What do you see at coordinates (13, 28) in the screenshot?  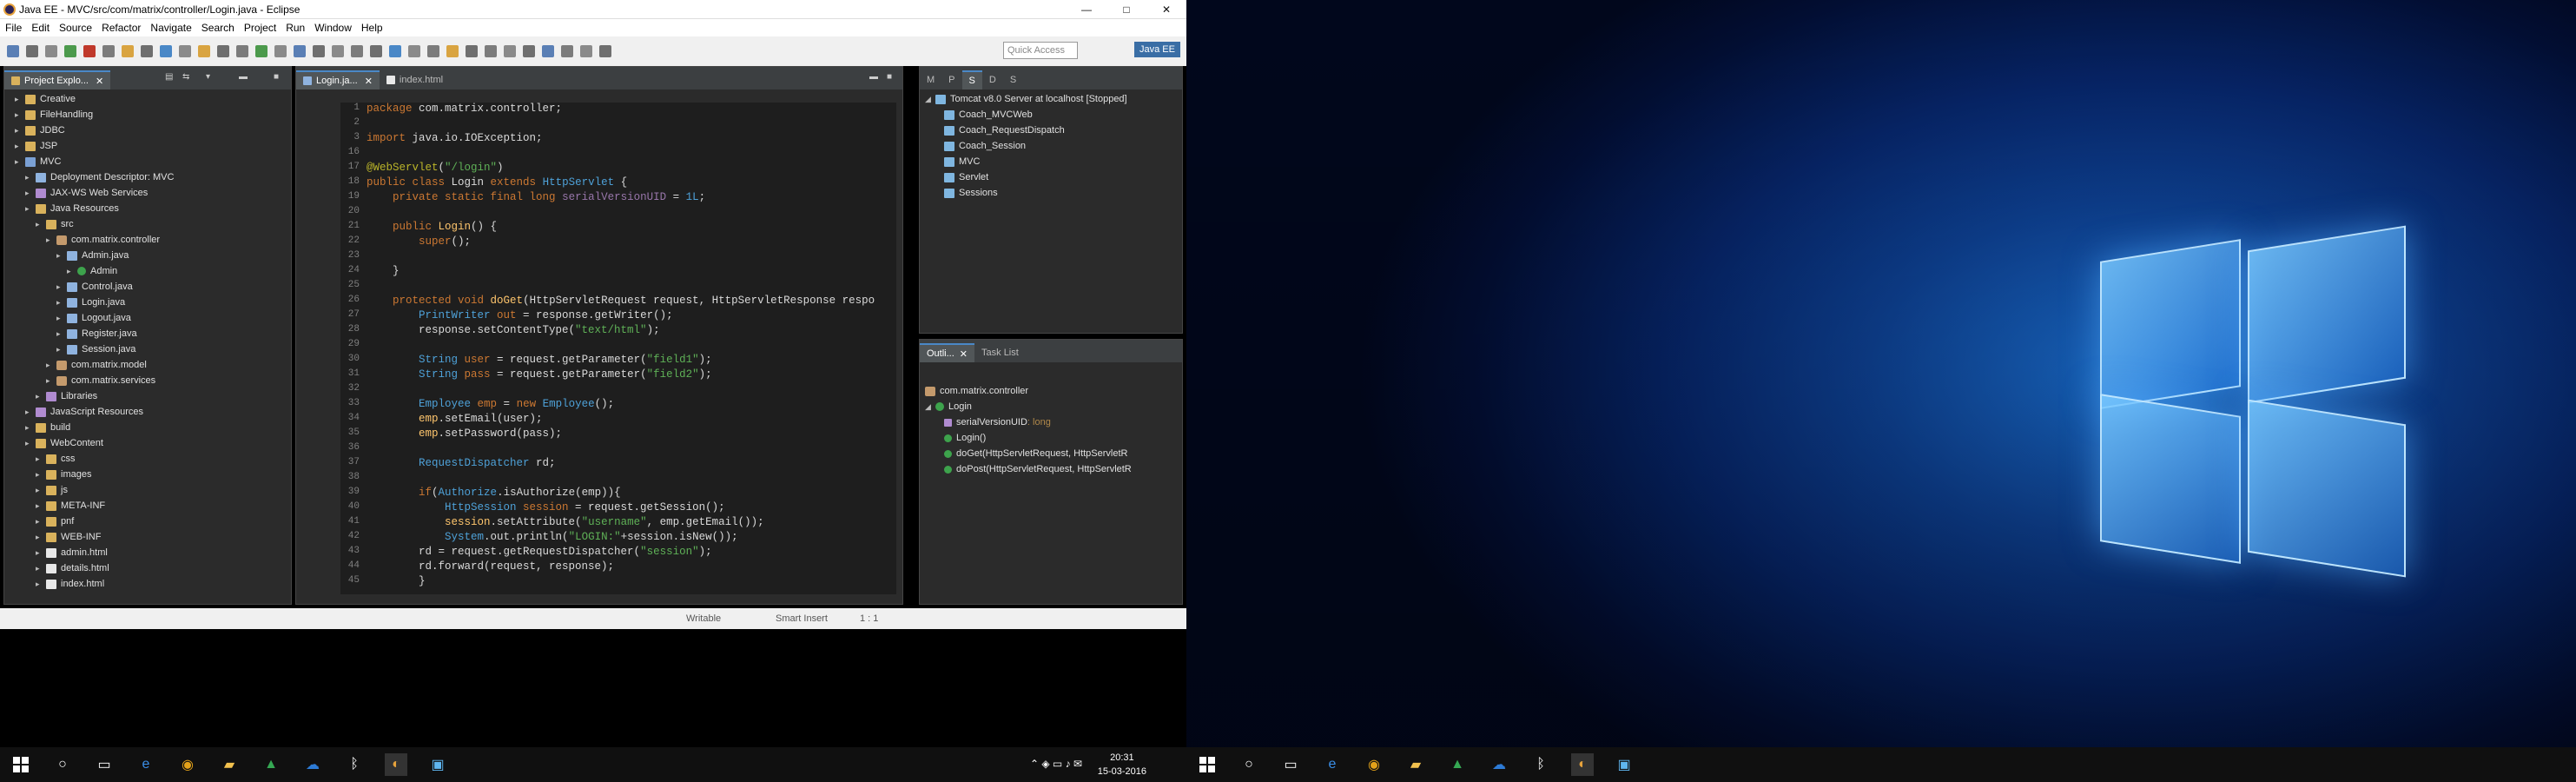 I see `menu-file: File` at bounding box center [13, 28].